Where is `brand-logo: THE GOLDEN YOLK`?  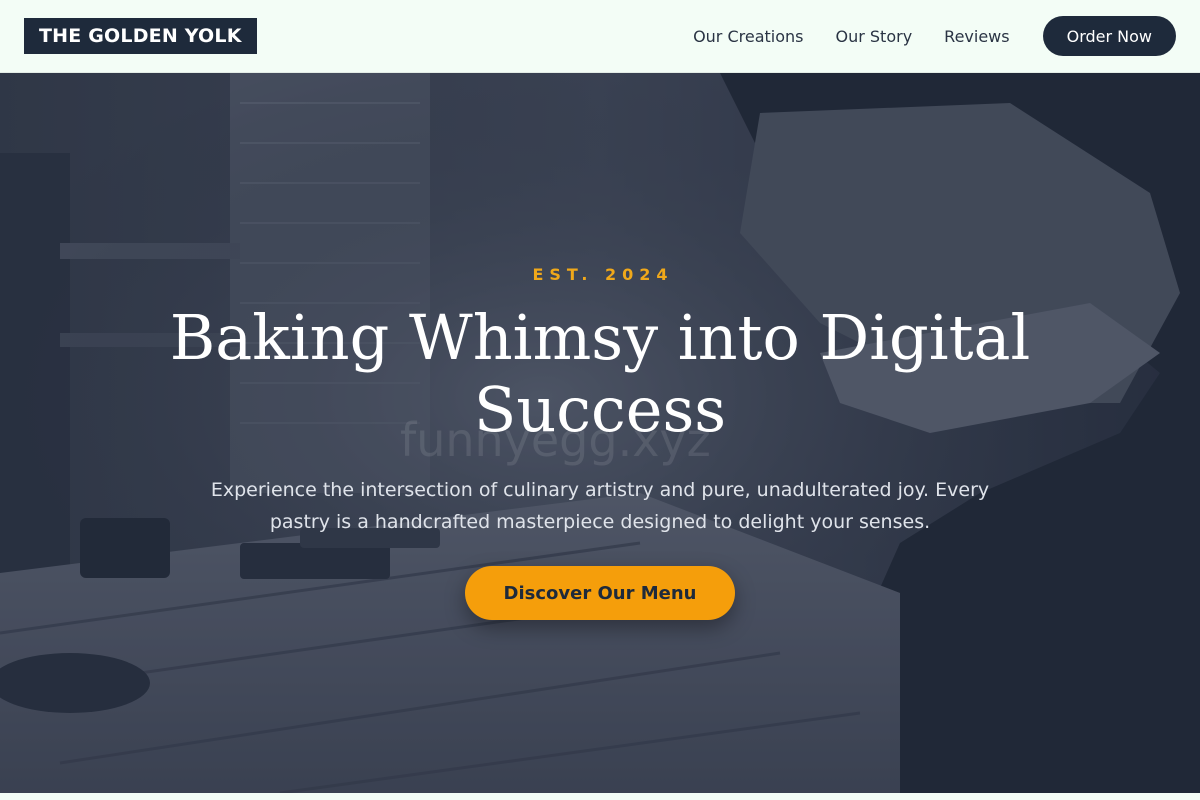
brand-logo: THE GOLDEN YOLK is located at coordinates (140, 36).